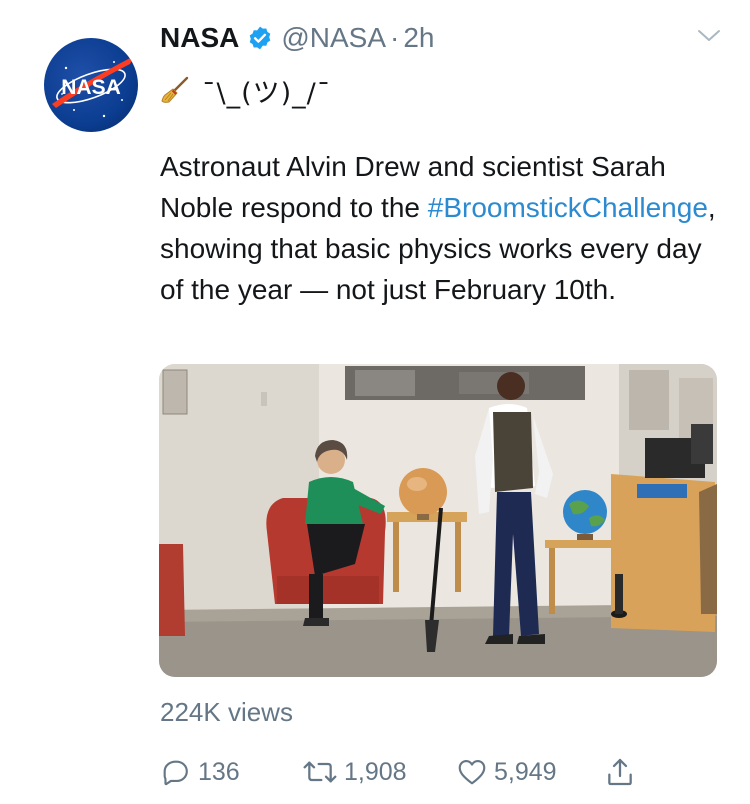  I want to click on reply-button: 136, so click(200, 772).